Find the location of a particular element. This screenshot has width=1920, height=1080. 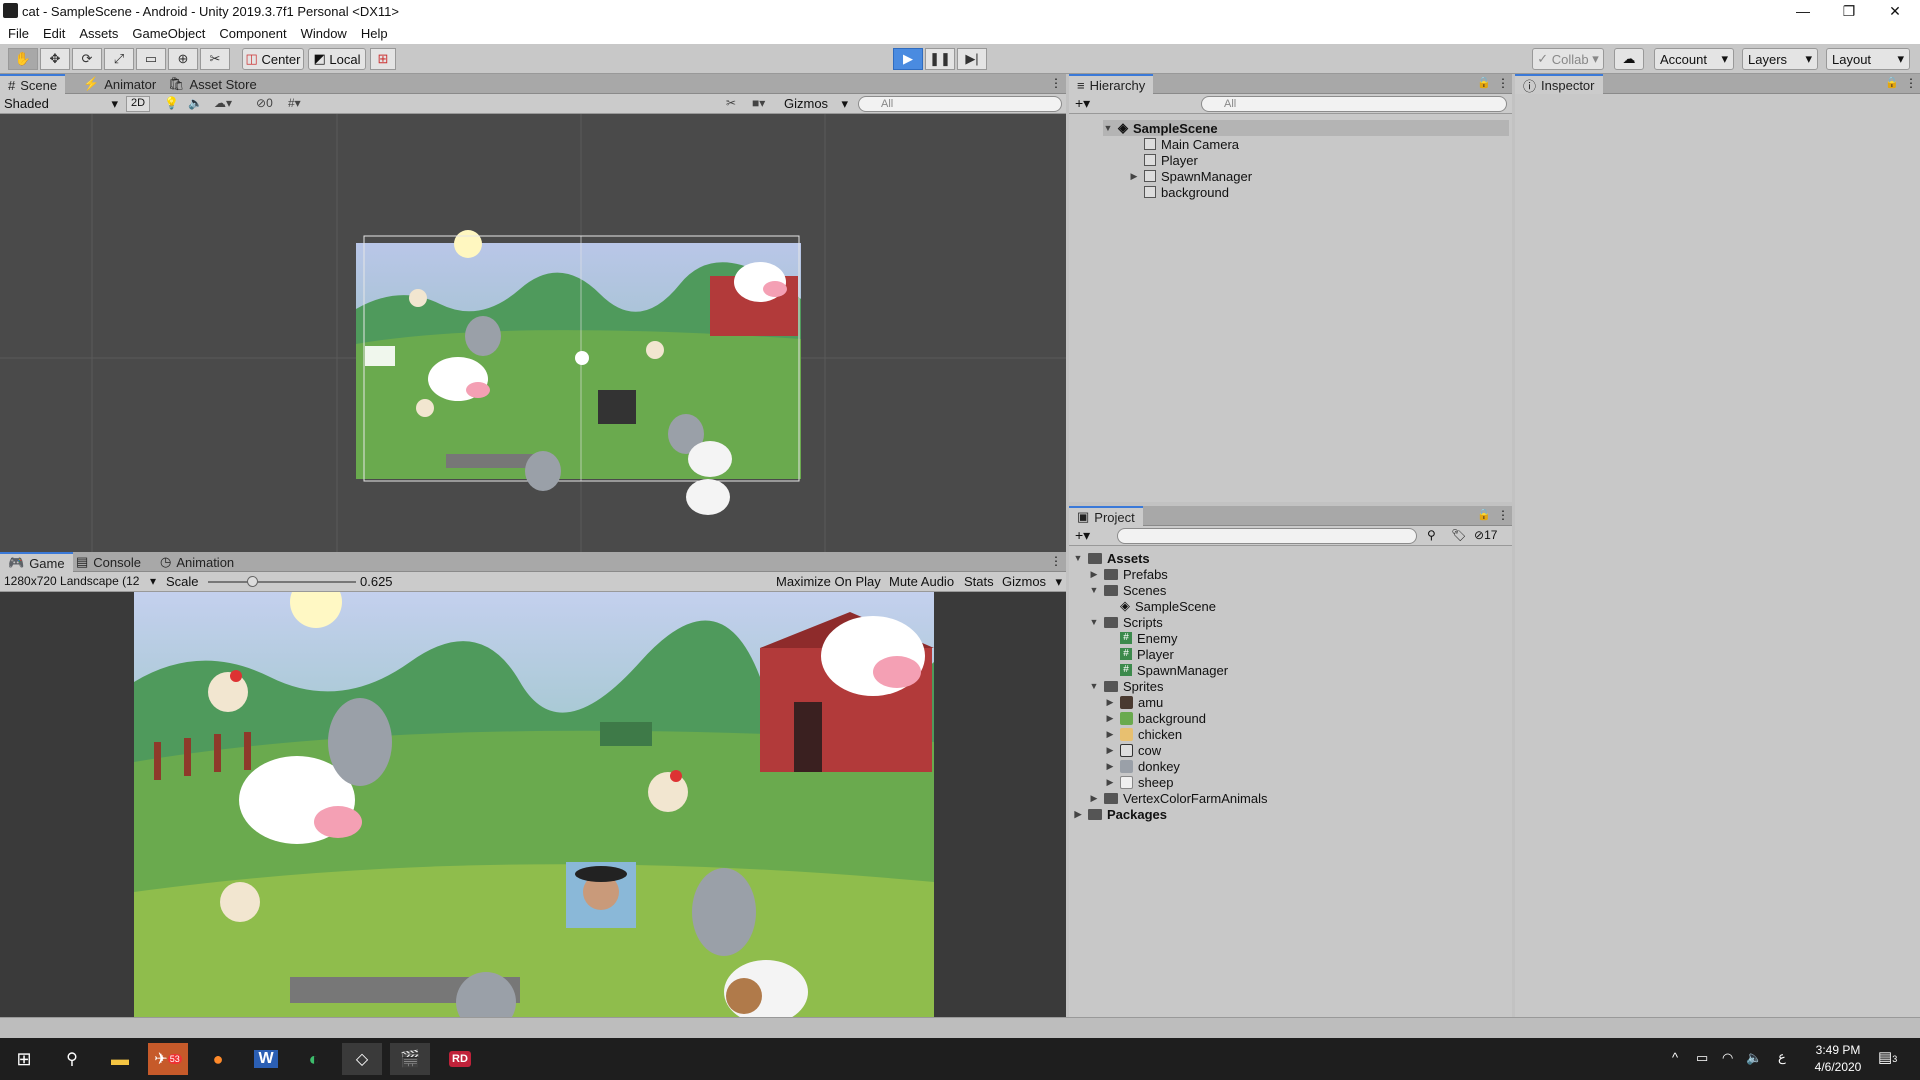

rect-tool-icon: ▭ is located at coordinates (151, 59).